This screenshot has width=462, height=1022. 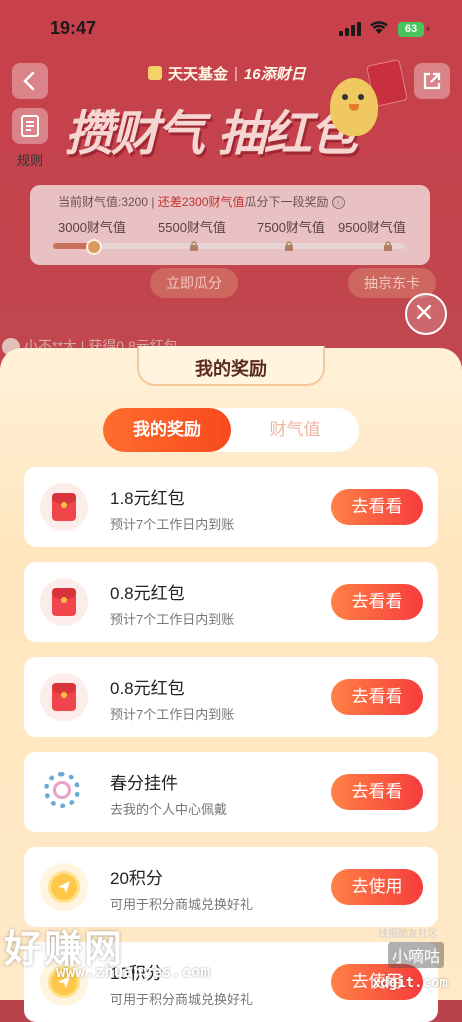 I want to click on reward-item: 春分挂件 去我的个人中心佩戴 去看看, so click(x=231, y=792).